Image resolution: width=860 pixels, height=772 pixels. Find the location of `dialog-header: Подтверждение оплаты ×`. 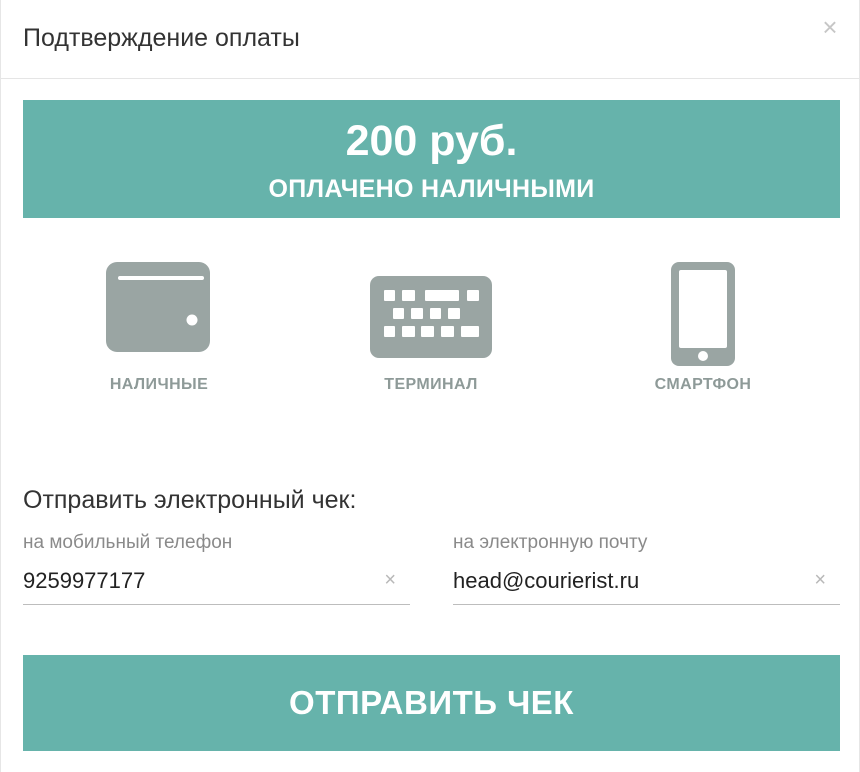

dialog-header: Подтверждение оплаты × is located at coordinates (430, 39).